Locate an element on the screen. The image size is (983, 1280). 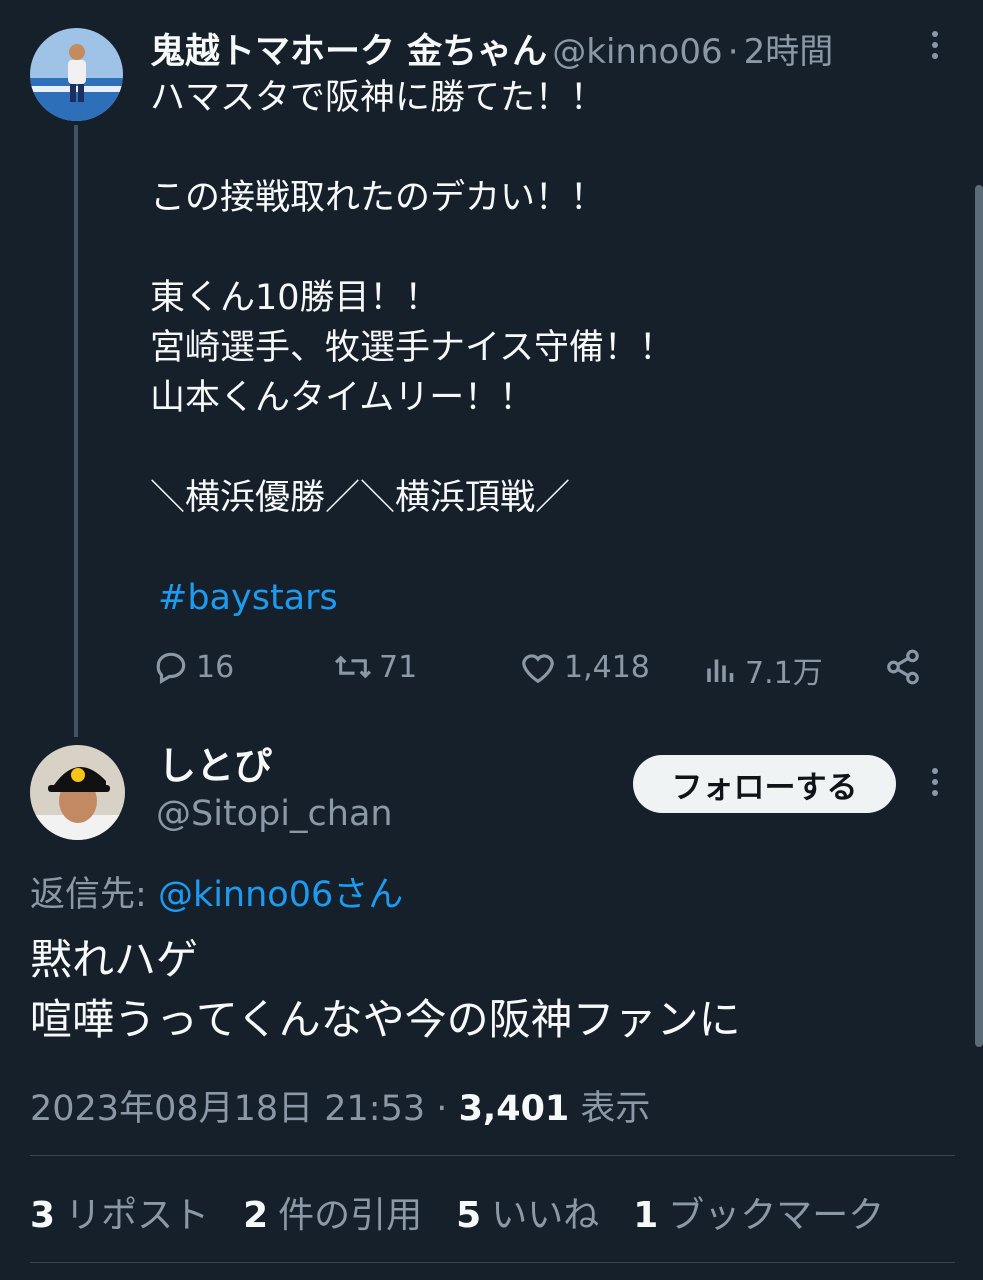
reply-count: 16 is located at coordinates (215, 667).